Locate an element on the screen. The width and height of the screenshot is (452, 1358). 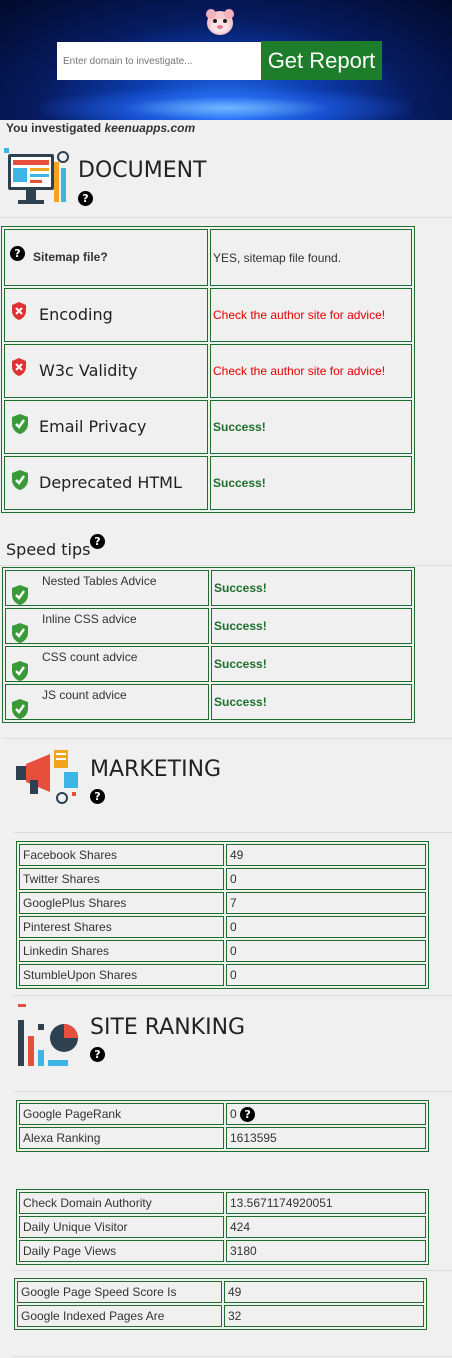
marketing-value-cell: 7 is located at coordinates (326, 903).